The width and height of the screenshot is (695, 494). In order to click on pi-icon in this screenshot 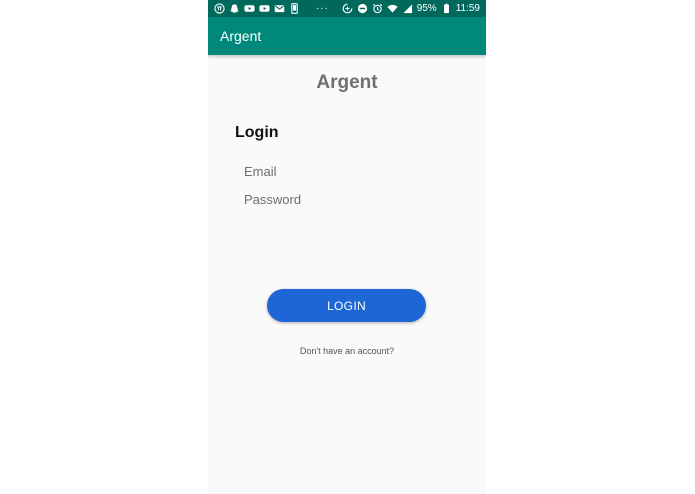, I will do `click(219, 8)`.